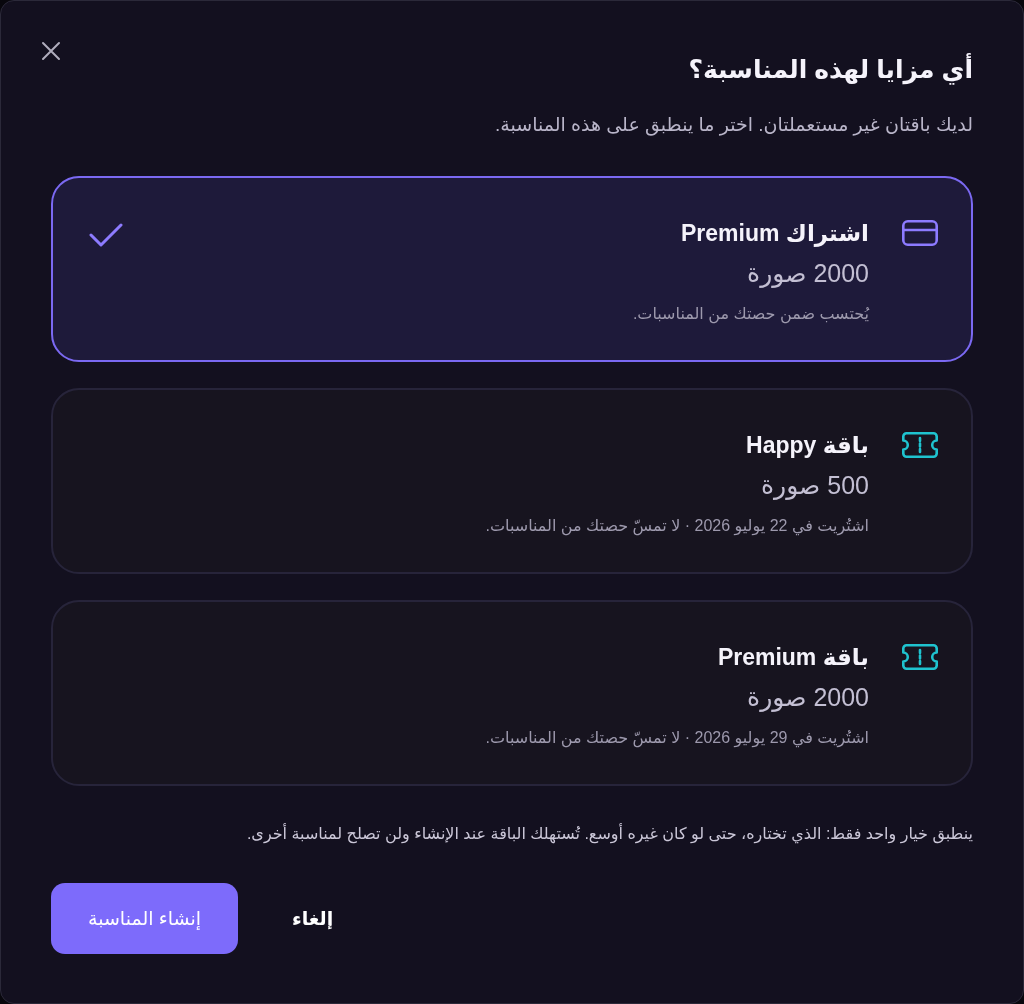  Describe the element at coordinates (677, 527) in the screenshot. I see `option-note: اشتُريت في 22 يوليو 2026 · لا تمسّ حصتك من المناسبات.` at that location.